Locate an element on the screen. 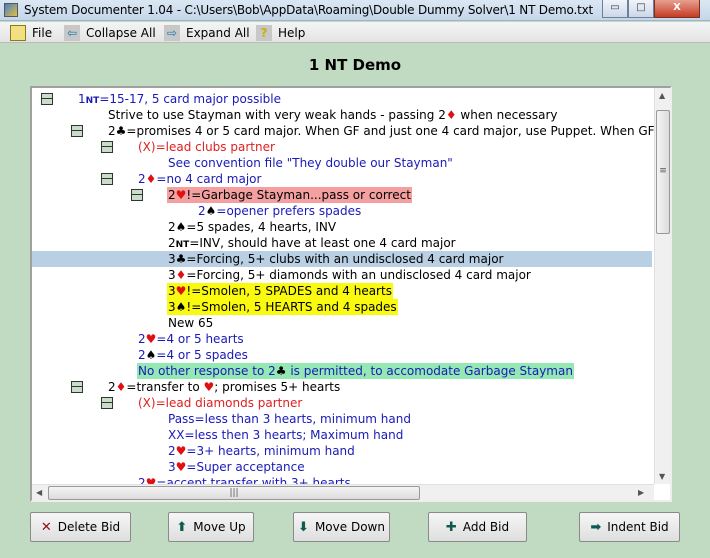 The height and width of the screenshot is (558, 710). bid-text-segment: =Super acceptance is located at coordinates (245, 467).